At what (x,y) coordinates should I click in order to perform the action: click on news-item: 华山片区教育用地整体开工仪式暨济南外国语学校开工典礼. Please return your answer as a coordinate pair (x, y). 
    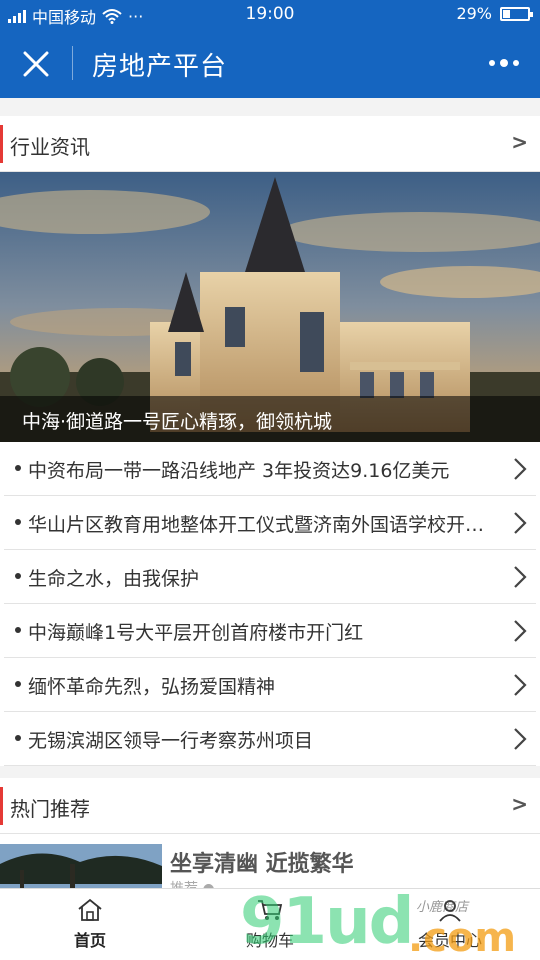
    Looking at the image, I should click on (270, 523).